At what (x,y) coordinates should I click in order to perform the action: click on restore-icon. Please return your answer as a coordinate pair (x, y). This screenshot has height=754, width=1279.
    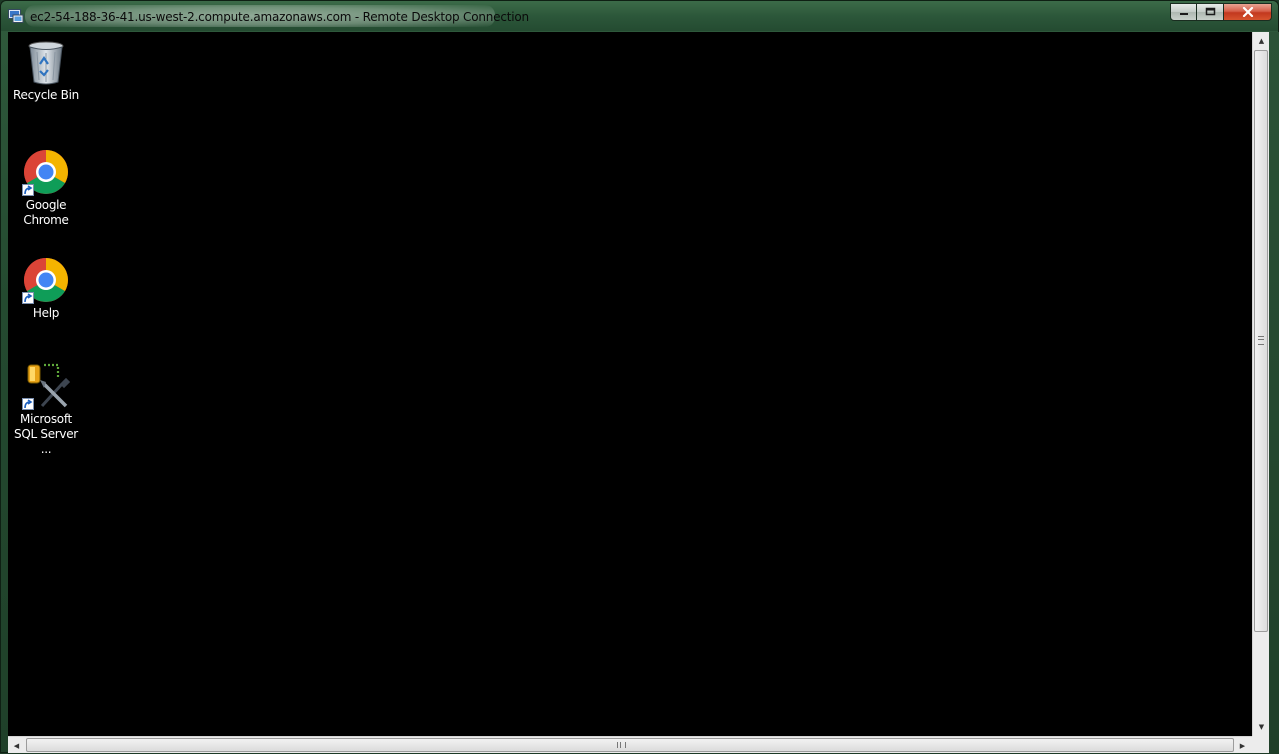
    Looking at the image, I should click on (1210, 11).